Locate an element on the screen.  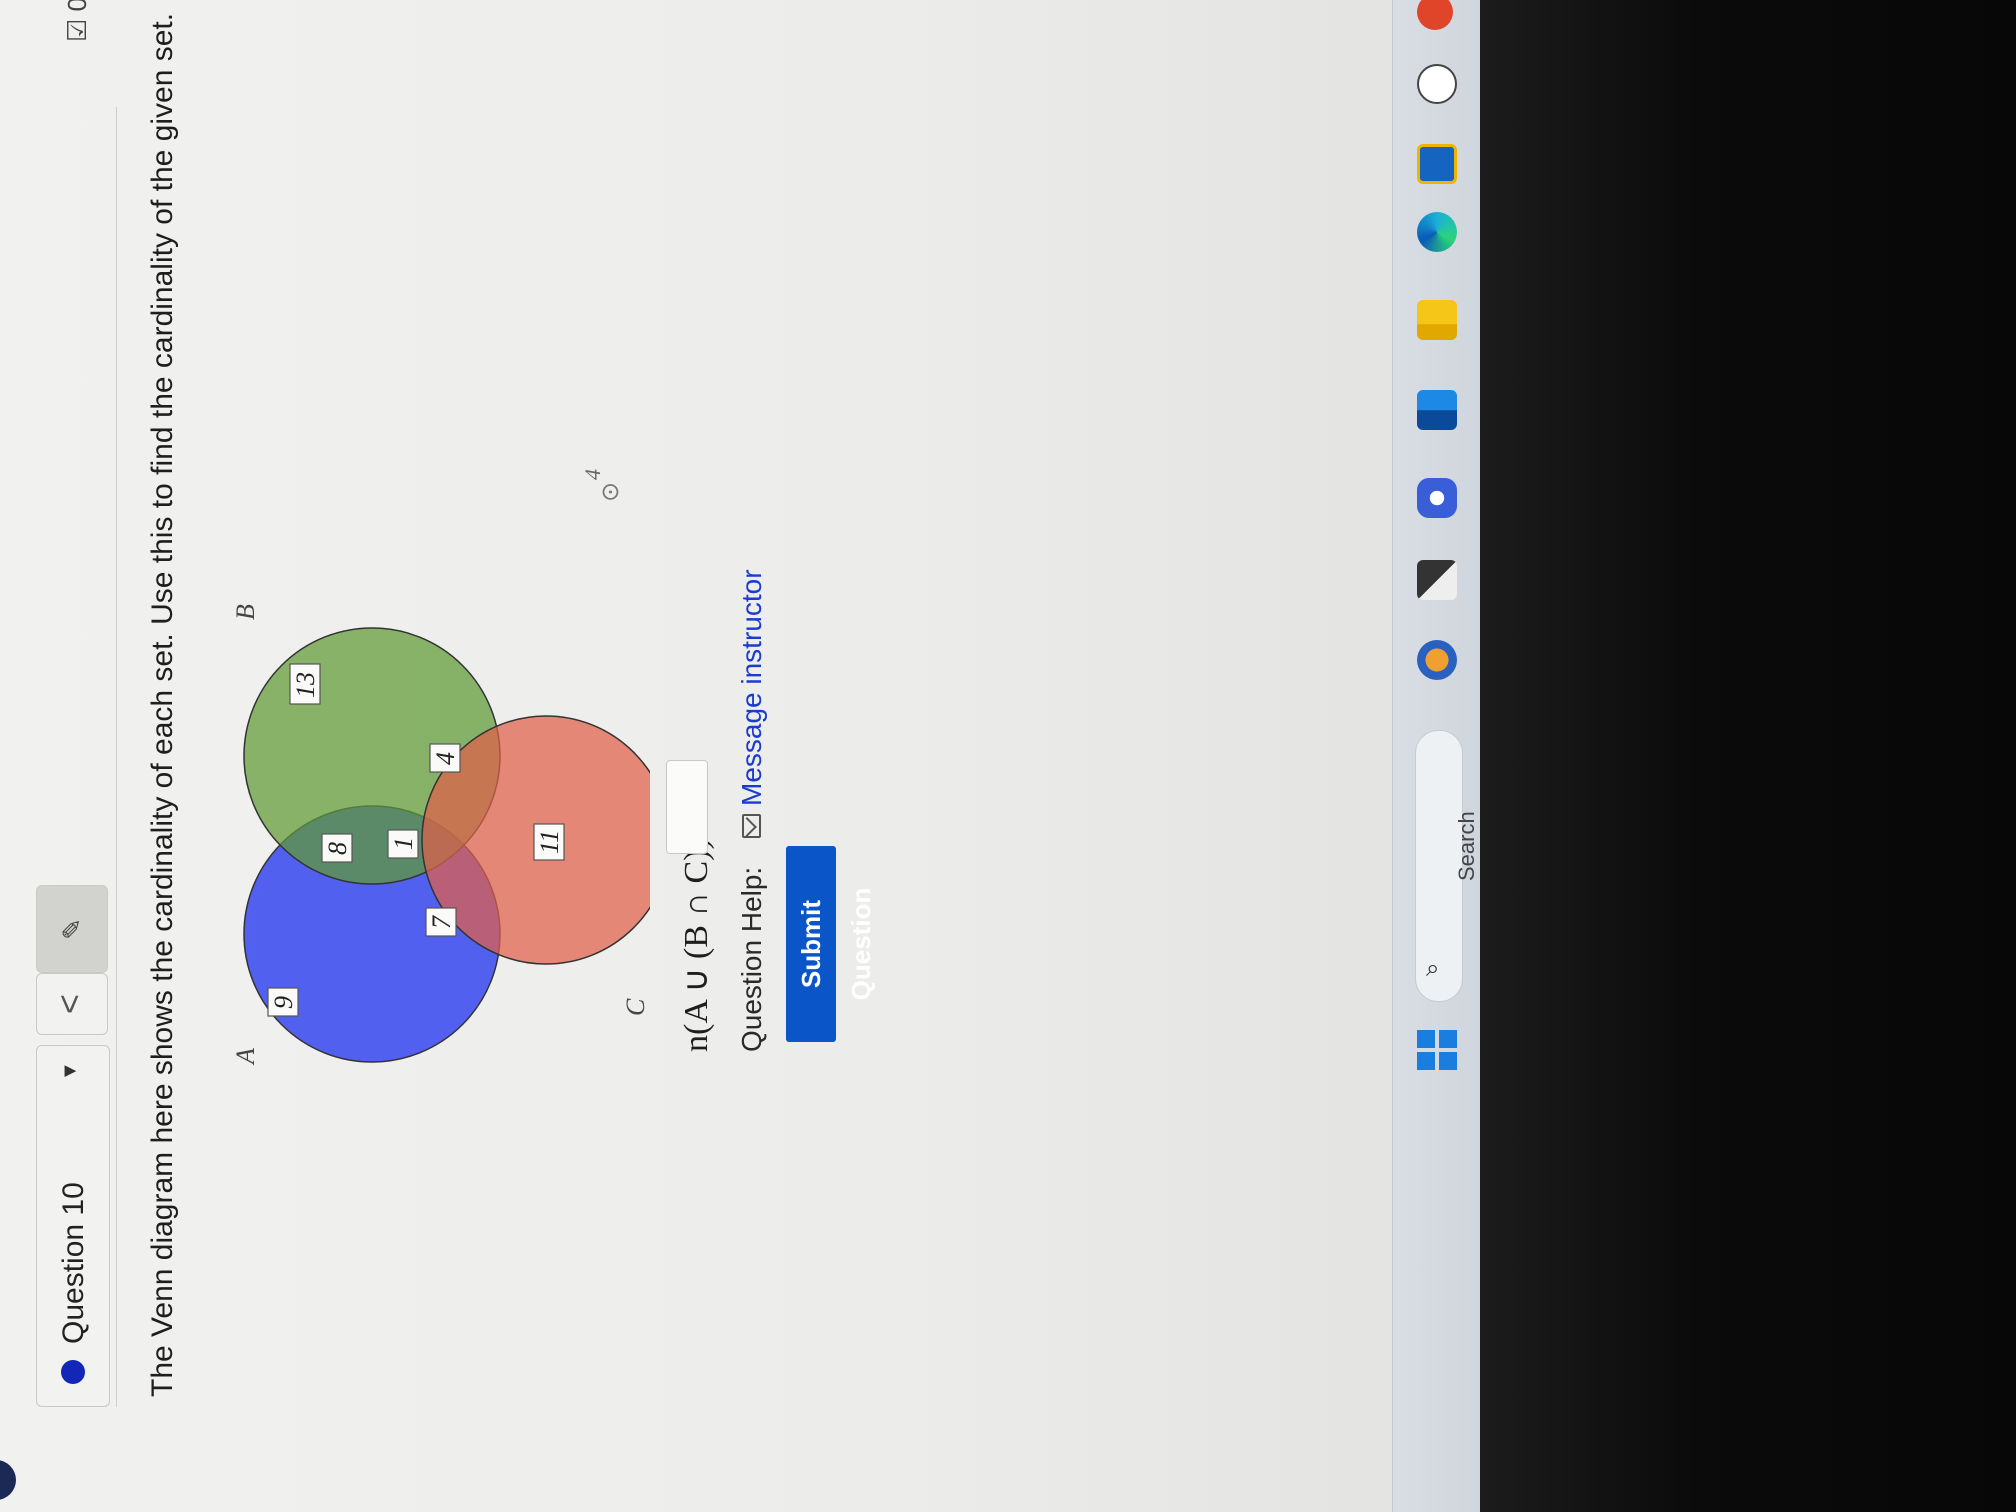
set-a-label: A is located at coordinates (245, 1057).